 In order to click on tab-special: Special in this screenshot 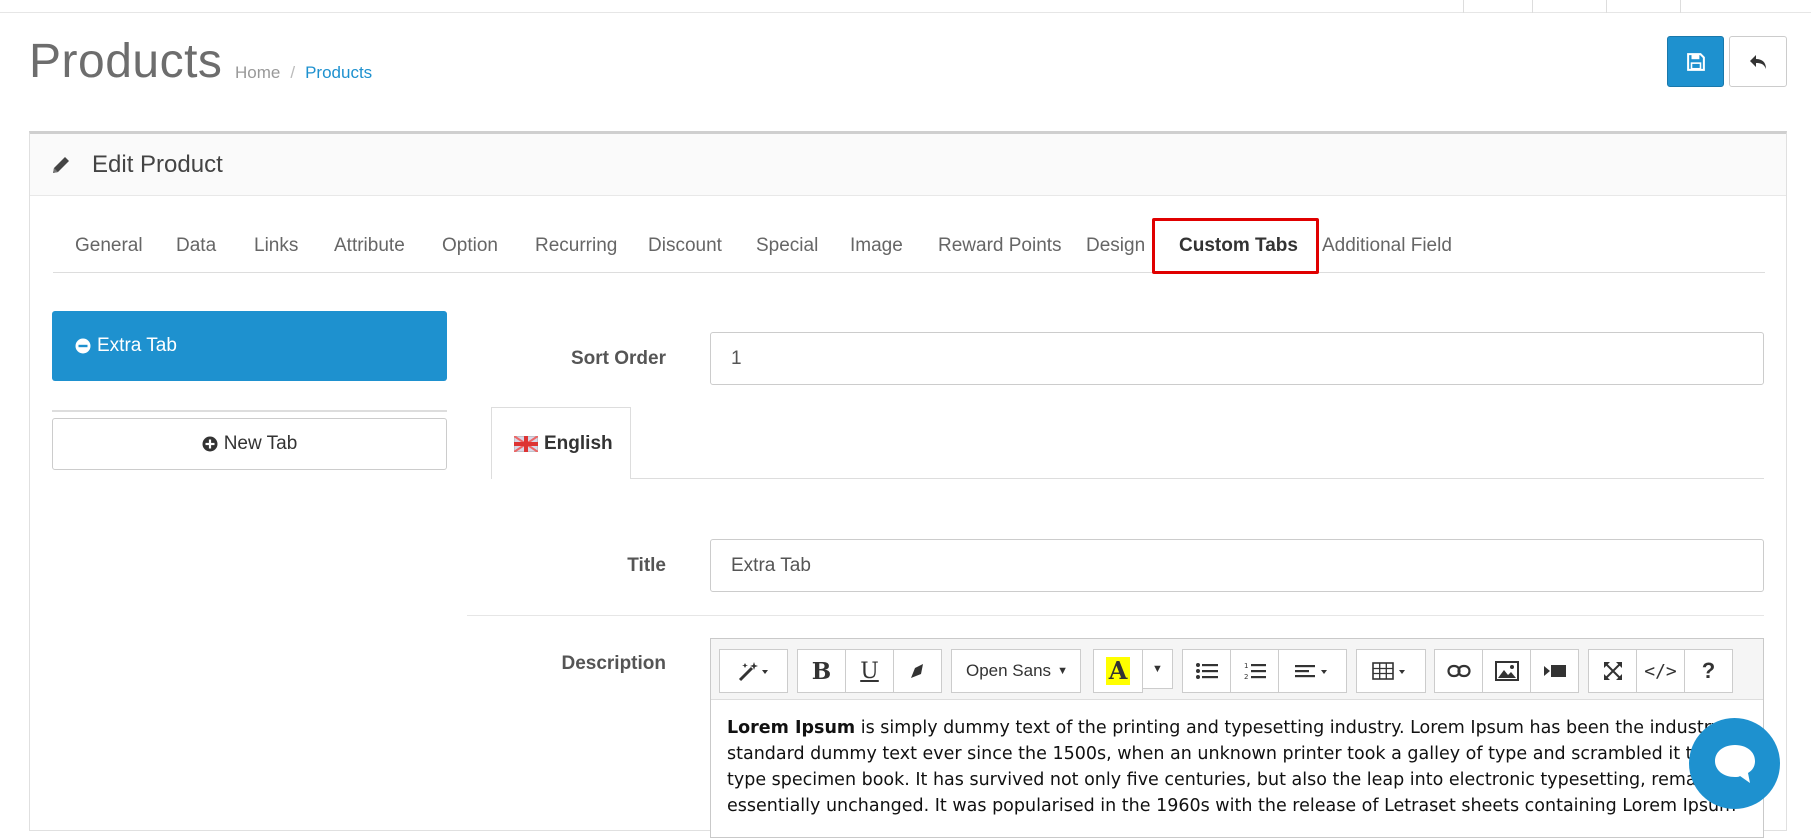, I will do `click(787, 246)`.